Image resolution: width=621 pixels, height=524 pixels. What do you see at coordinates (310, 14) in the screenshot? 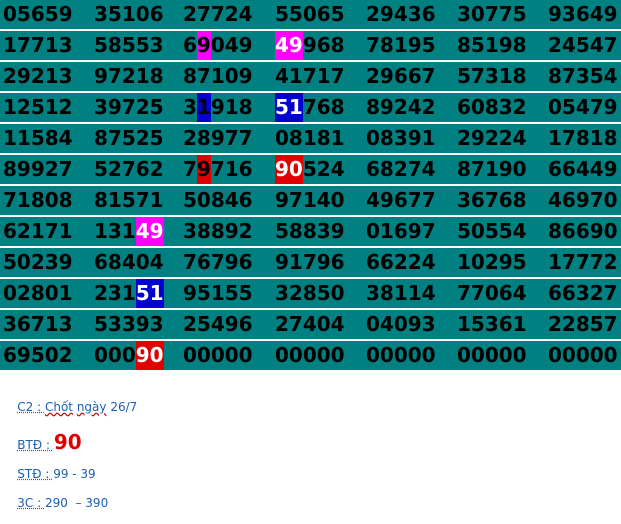
I see `grid-row: 05659 35106 27724 55065 29436 30775 93649` at bounding box center [310, 14].